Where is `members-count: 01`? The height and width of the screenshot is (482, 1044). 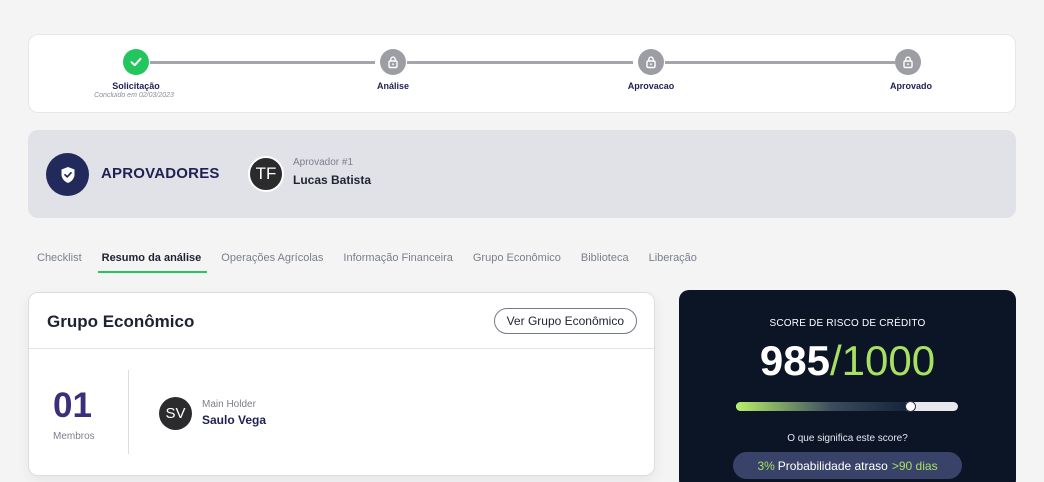 members-count: 01 is located at coordinates (72, 405).